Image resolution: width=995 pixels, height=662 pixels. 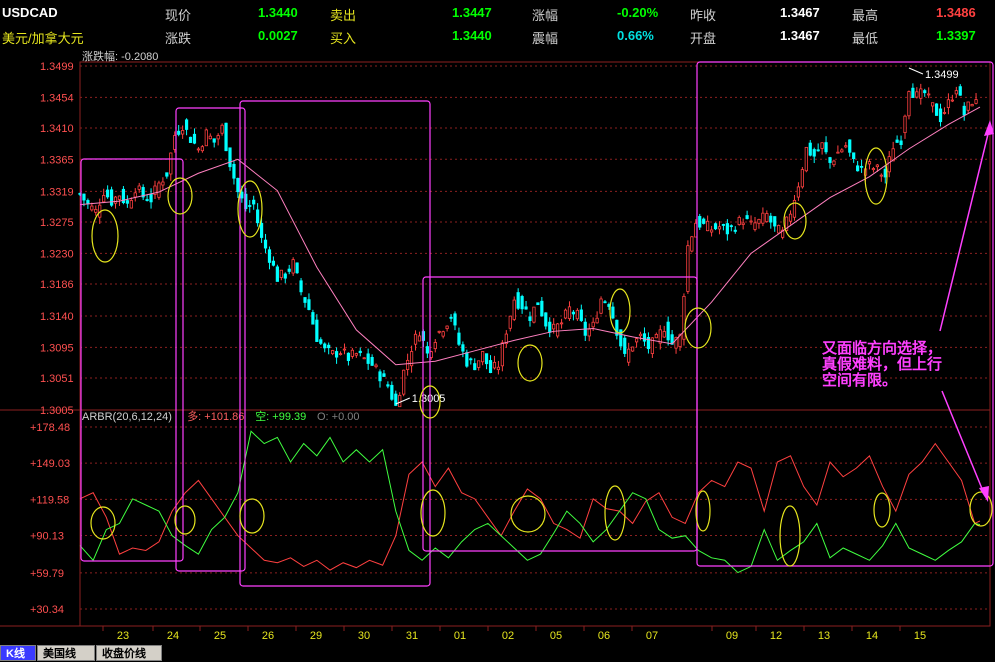 What do you see at coordinates (965, 228) in the screenshot?
I see `arrow-up-line` at bounding box center [965, 228].